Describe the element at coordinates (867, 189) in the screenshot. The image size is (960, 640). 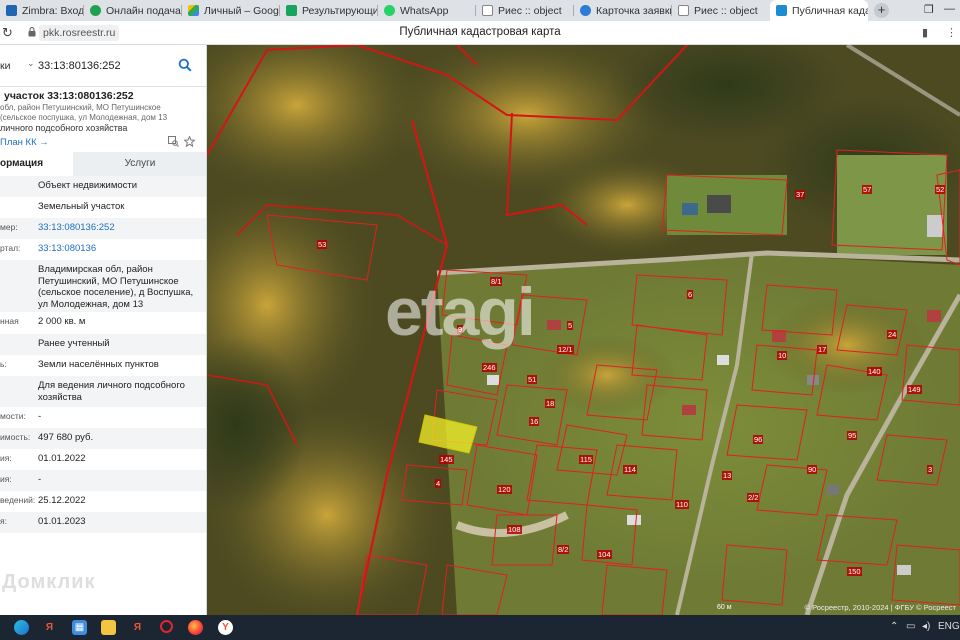
I see `plot-label: 57` at that location.